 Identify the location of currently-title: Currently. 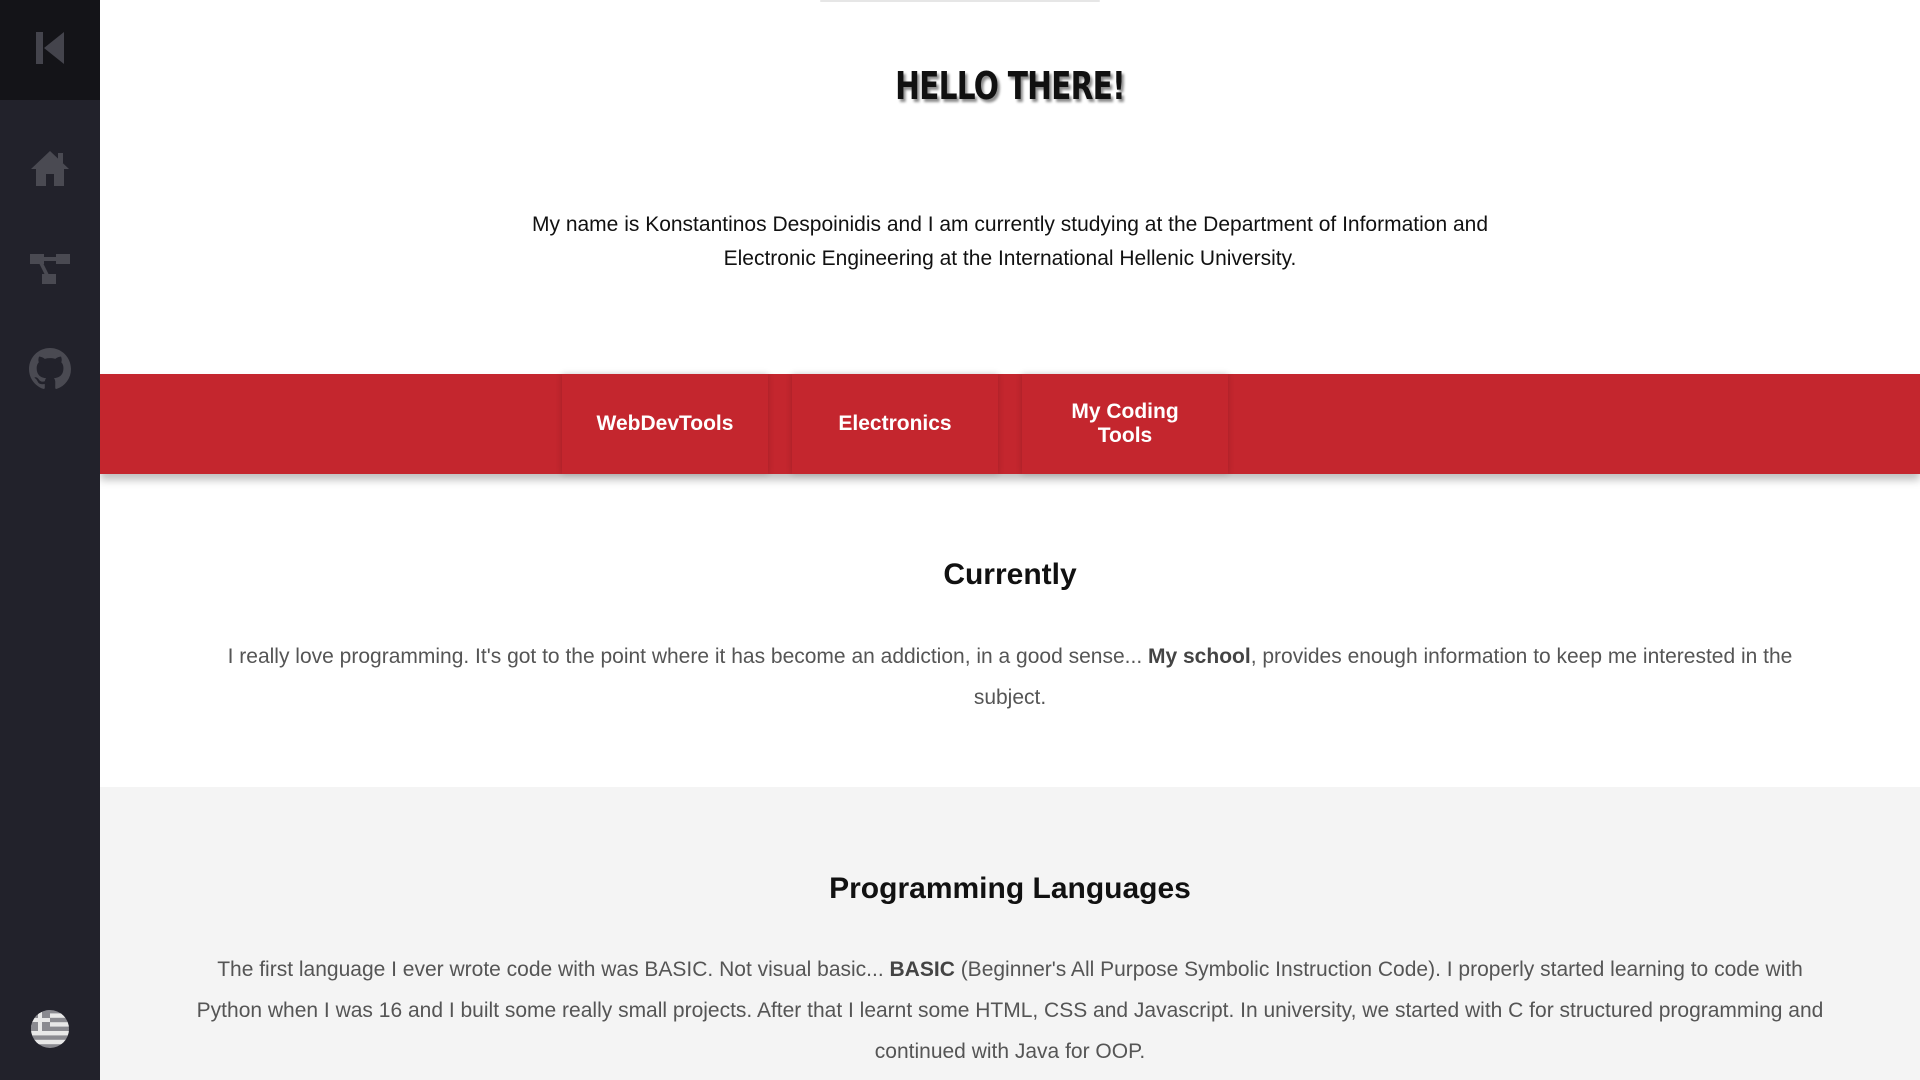
(1010, 574).